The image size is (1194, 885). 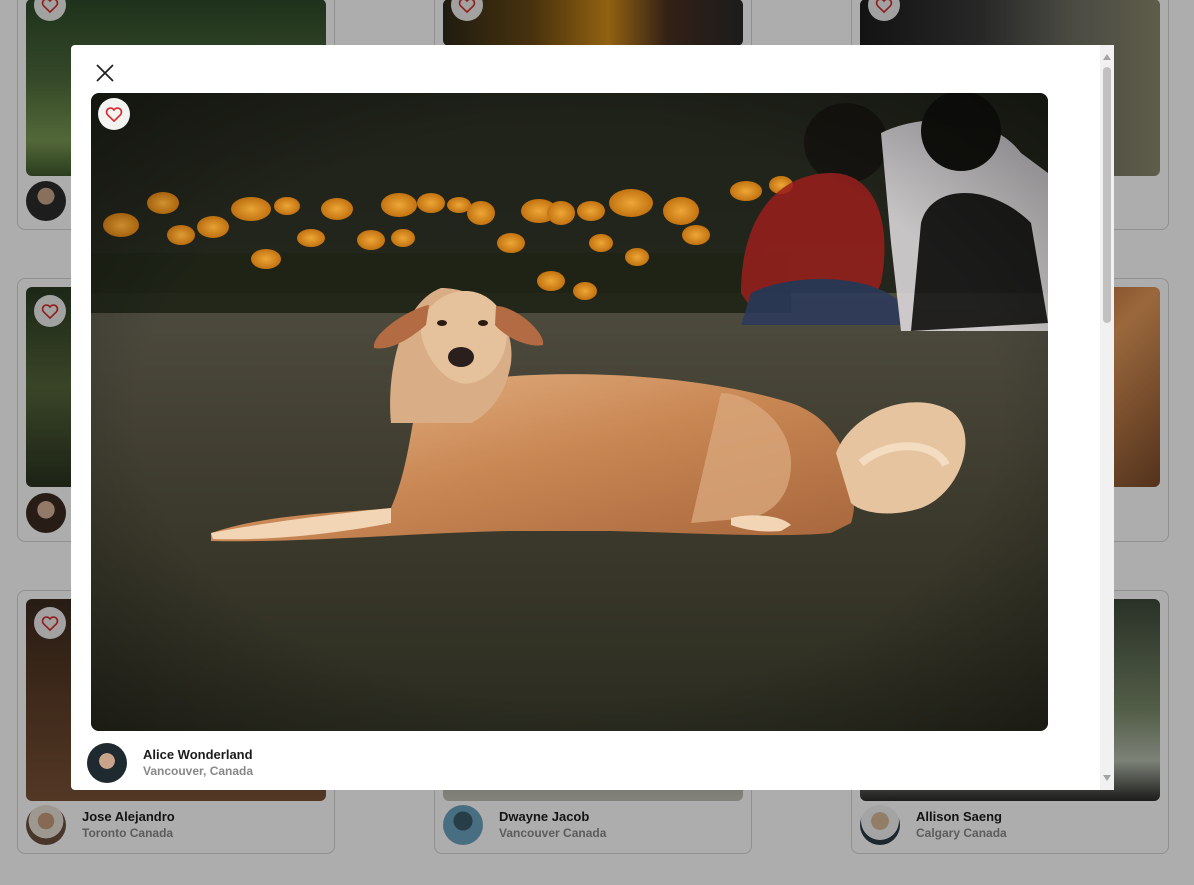 I want to click on scroll-thumb, so click(x=1107, y=195).